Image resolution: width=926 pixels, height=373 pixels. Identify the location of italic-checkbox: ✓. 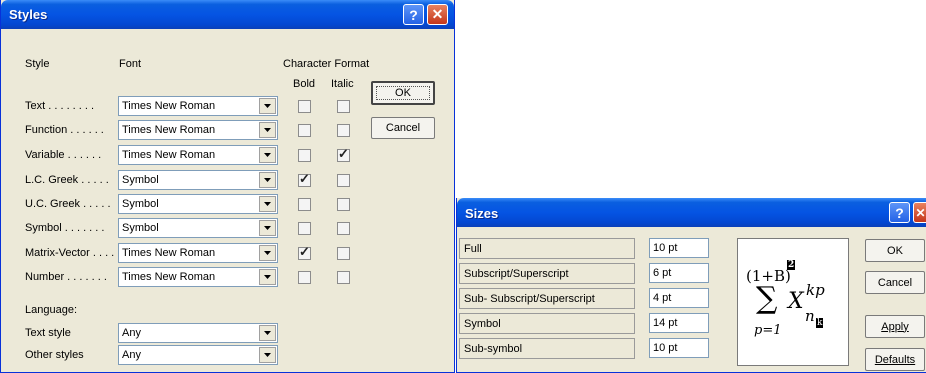
(343, 154).